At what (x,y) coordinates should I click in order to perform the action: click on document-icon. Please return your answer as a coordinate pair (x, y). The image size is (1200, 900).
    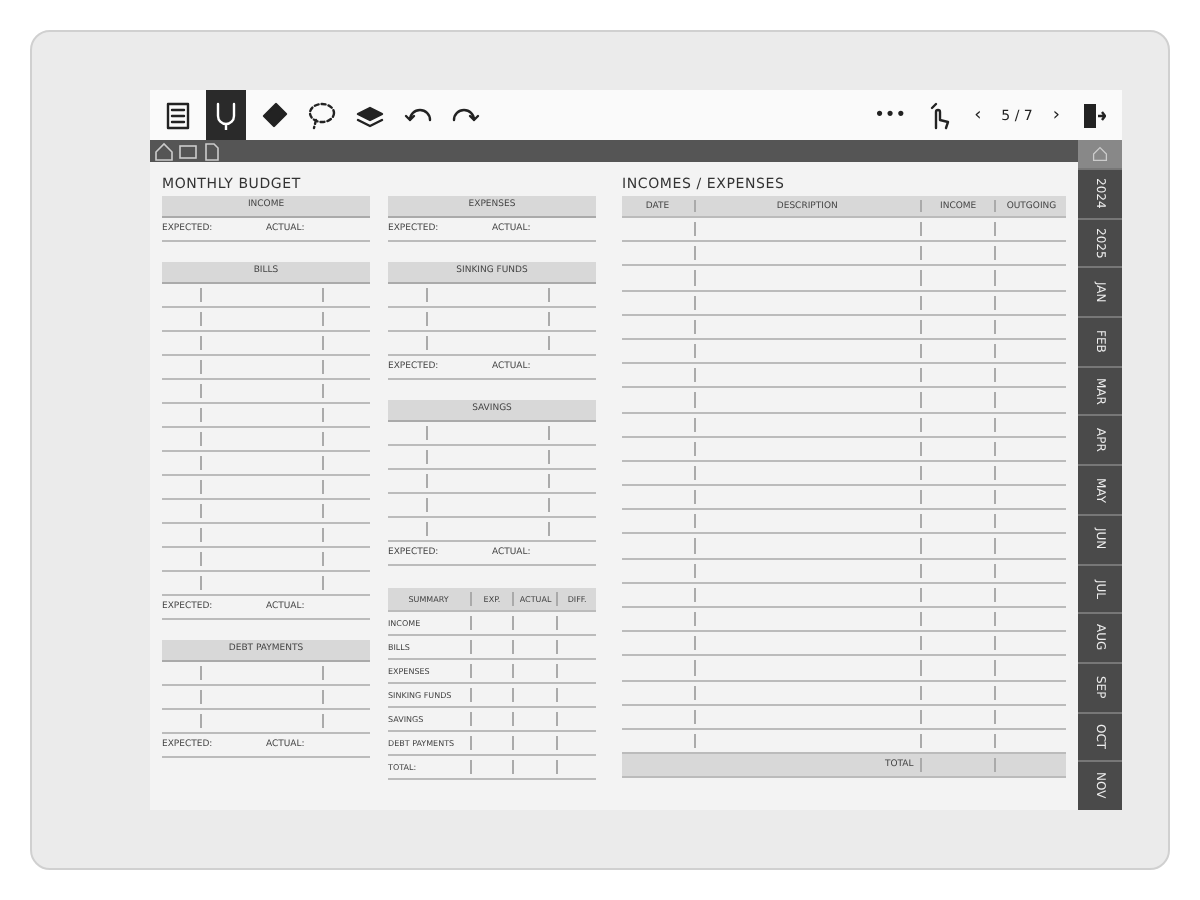
    Looking at the image, I should click on (212, 151).